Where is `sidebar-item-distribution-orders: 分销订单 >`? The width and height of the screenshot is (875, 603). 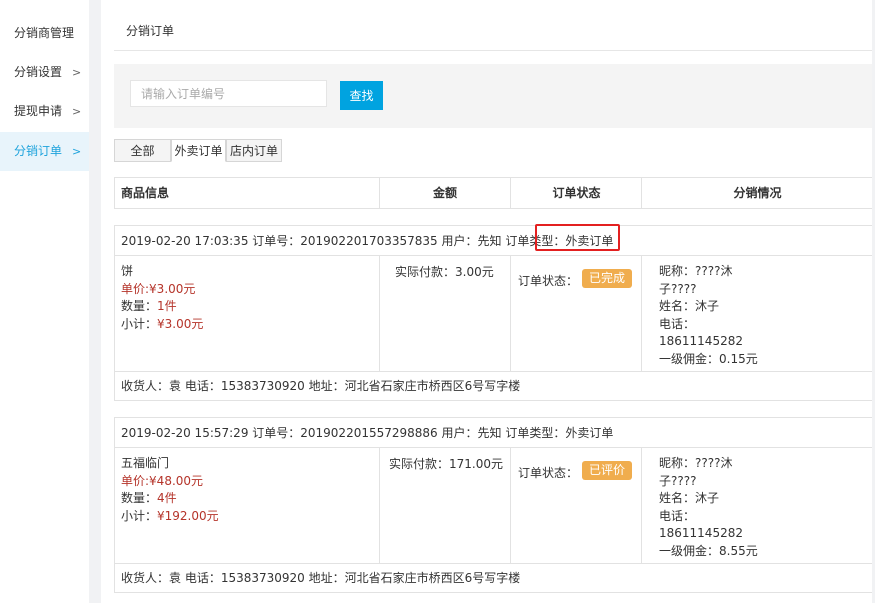
sidebar-item-distribution-orders: 分销订单 > is located at coordinates (44, 151).